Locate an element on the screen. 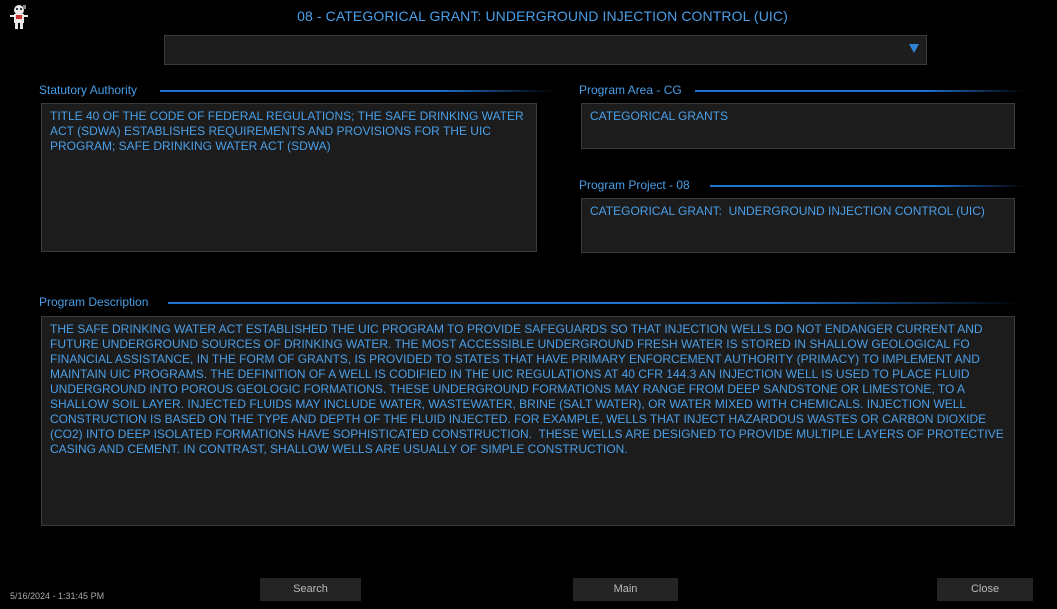 This screenshot has height=609, width=1057. timestamp: 5/16/2024 - 1:31:45 PM is located at coordinates (57, 596).